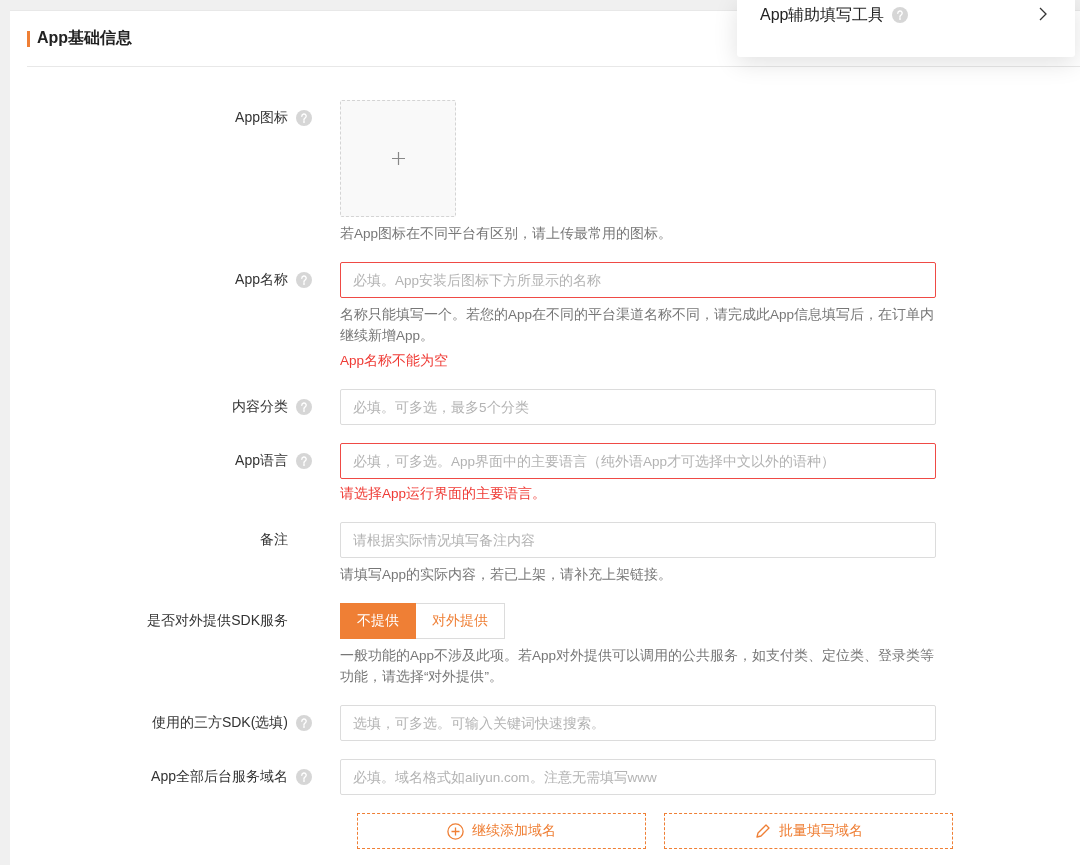 The width and height of the screenshot is (1080, 865). Describe the element at coordinates (638, 280) in the screenshot. I see `input-field: 必填。App安装后图标下方所显示的名称` at that location.